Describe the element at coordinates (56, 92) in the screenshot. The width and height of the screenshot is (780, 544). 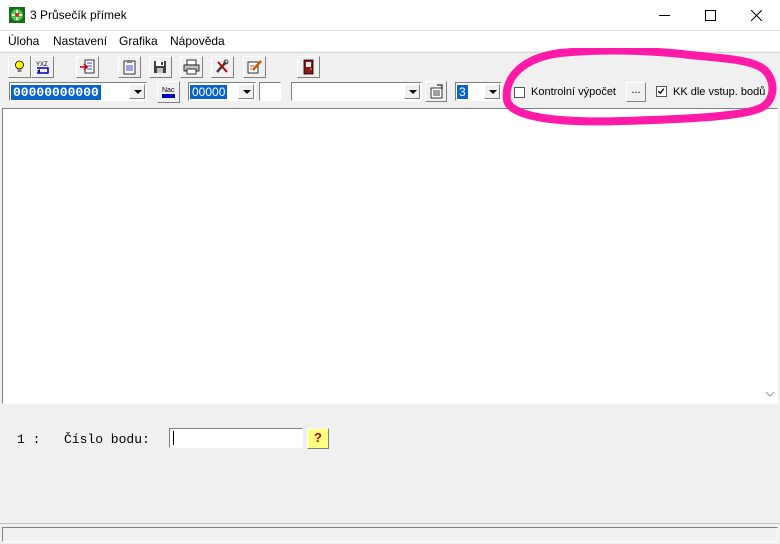
I see `point-number-mask: 00000000000` at that location.